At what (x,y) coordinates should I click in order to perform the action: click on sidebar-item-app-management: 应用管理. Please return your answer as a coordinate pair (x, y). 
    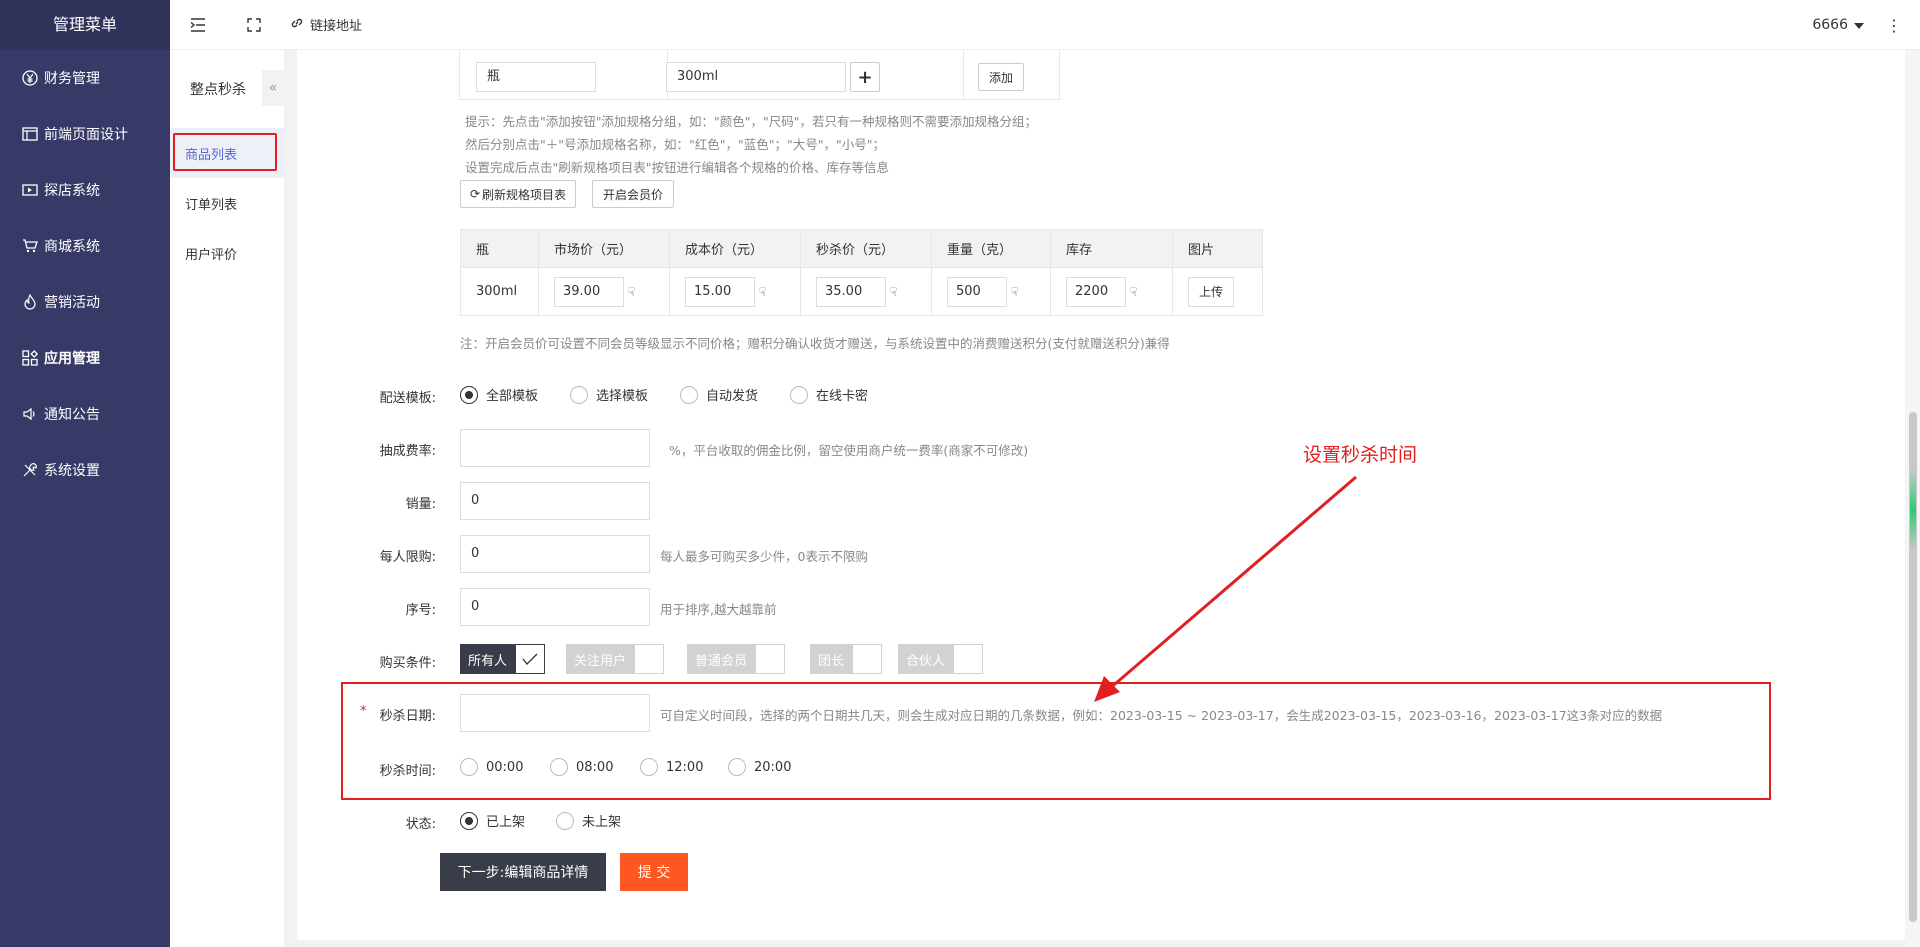
    Looking at the image, I should click on (85, 358).